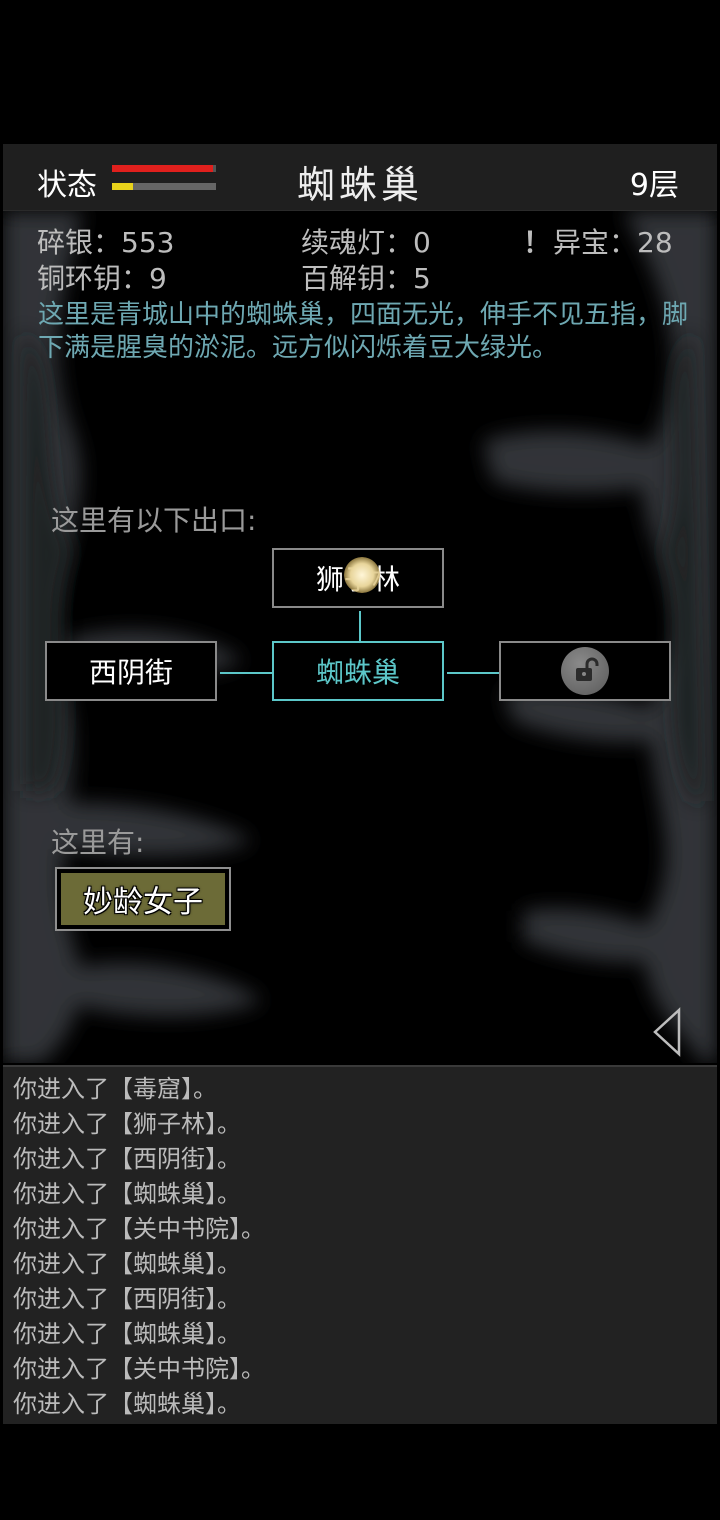 Image resolution: width=720 pixels, height=1520 pixels. Describe the element at coordinates (164, 186) in the screenshot. I see `energy-bar` at that location.